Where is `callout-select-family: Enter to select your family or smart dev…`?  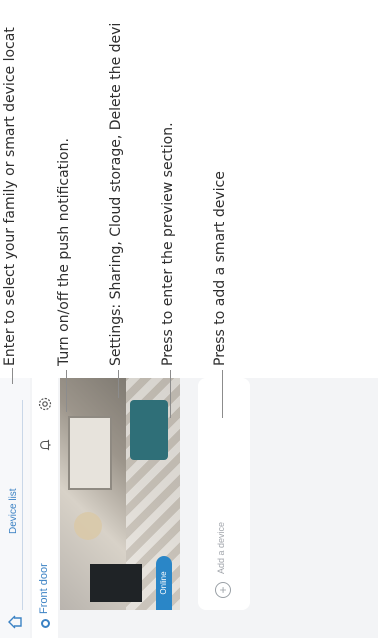 callout-select-family: Enter to select your family or smart dev… is located at coordinates (10, 196).